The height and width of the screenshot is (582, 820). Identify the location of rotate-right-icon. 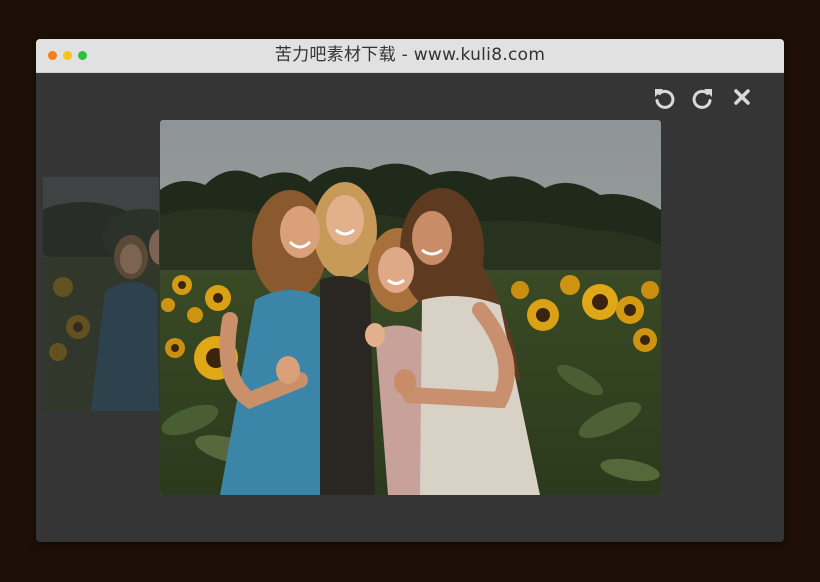
(702, 99).